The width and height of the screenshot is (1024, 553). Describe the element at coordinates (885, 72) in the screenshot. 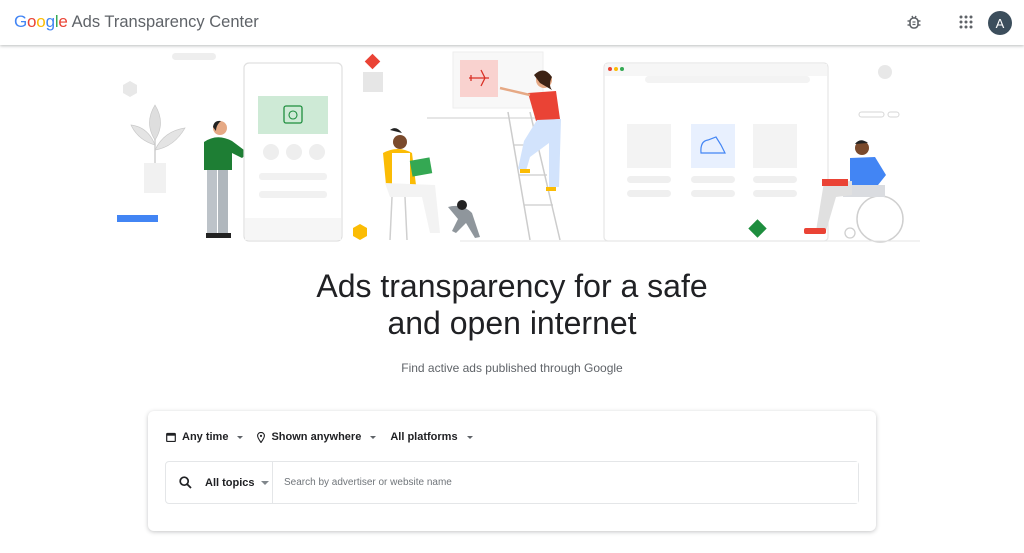

I see `decor-gray-circle` at that location.